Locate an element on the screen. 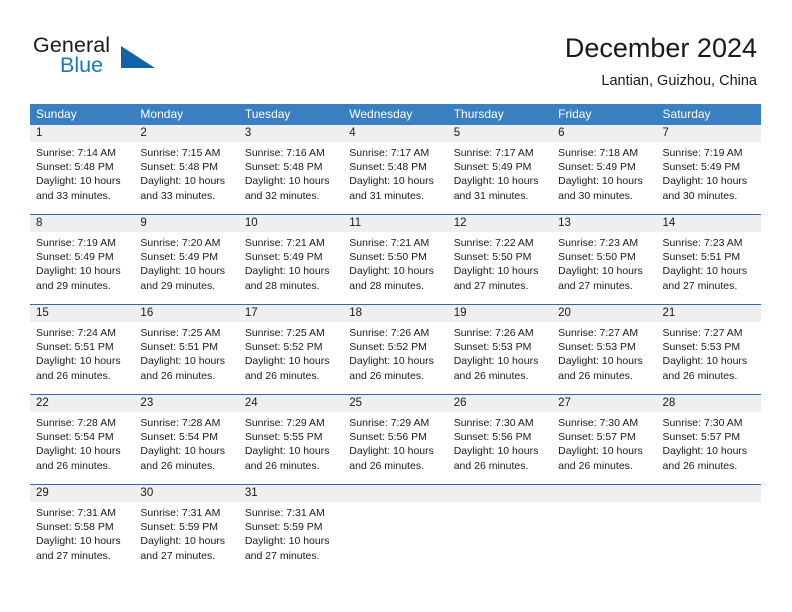 Image resolution: width=792 pixels, height=612 pixels. day-detail-line: Sunrise: 7:26 AM is located at coordinates (493, 333).